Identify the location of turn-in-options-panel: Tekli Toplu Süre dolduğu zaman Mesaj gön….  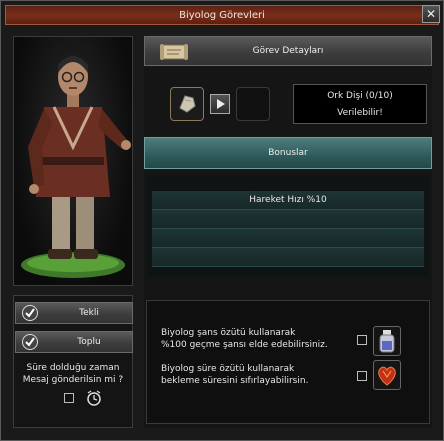
(73, 361).